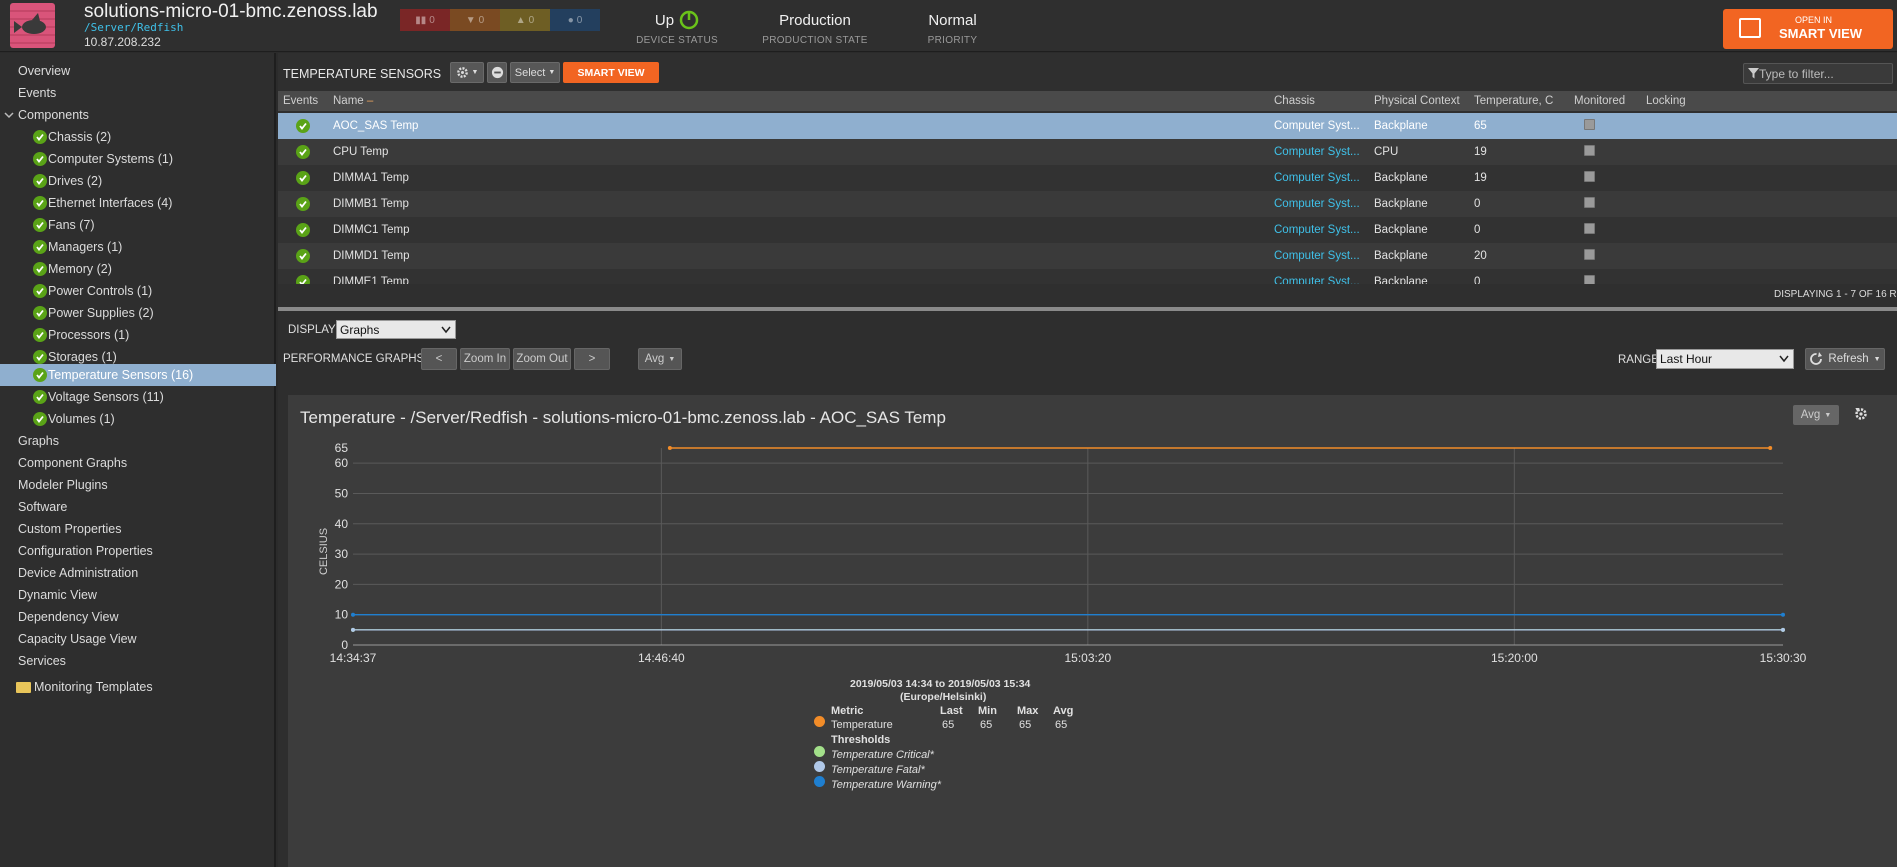  I want to click on sidebar-item-events: Events, so click(138, 93).